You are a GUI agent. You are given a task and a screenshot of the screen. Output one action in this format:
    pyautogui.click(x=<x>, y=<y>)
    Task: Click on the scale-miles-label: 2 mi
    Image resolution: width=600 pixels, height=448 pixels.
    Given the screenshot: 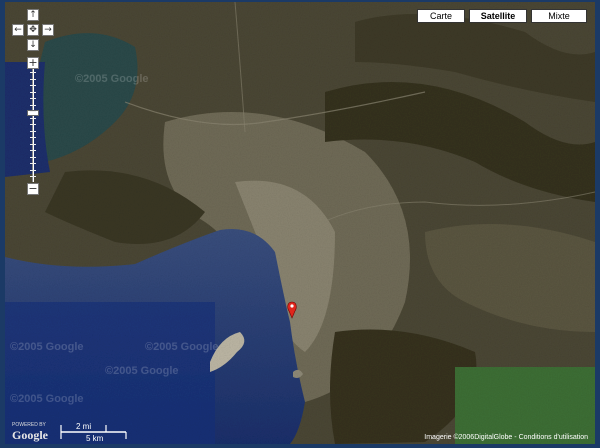 What is the action you would take?
    pyautogui.click(x=84, y=426)
    